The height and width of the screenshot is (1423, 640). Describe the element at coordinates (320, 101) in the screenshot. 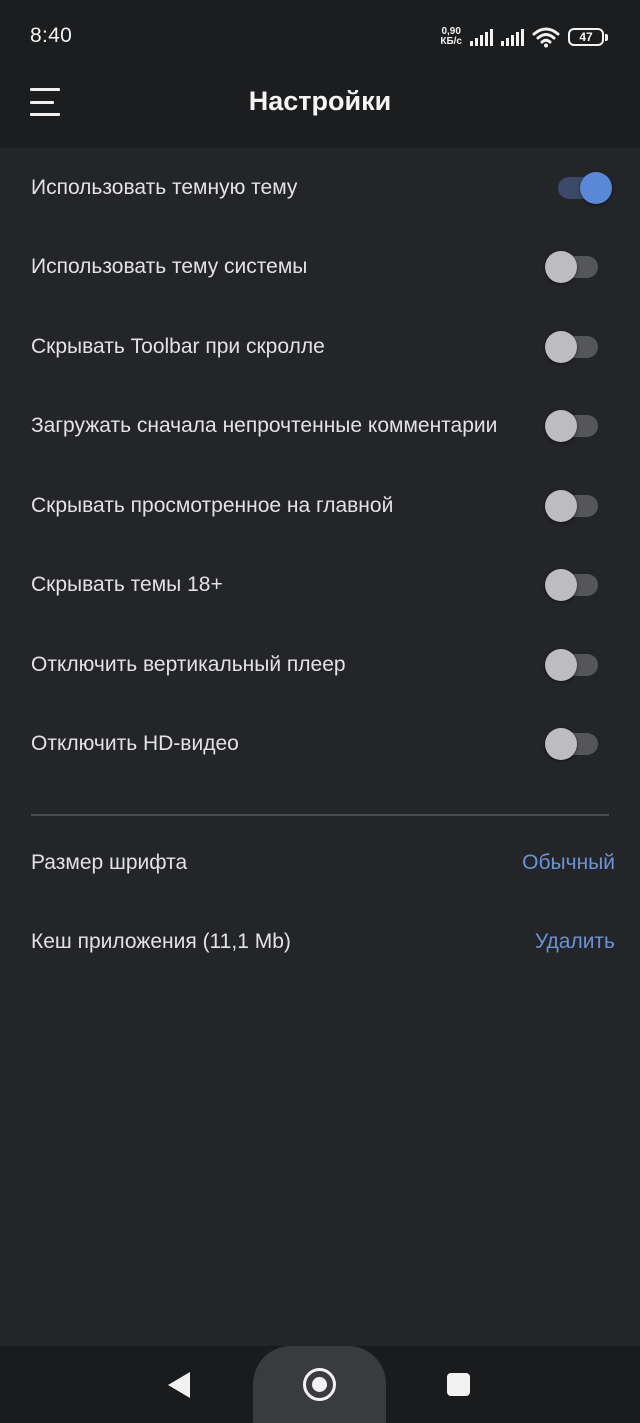

I see `page-title: Настройки` at that location.